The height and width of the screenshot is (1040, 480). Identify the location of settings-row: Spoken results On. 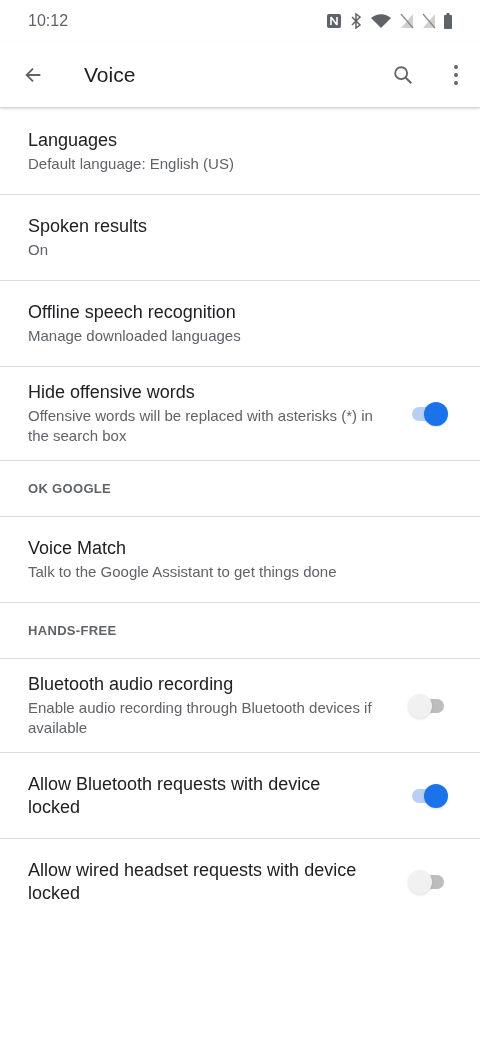
(240, 237).